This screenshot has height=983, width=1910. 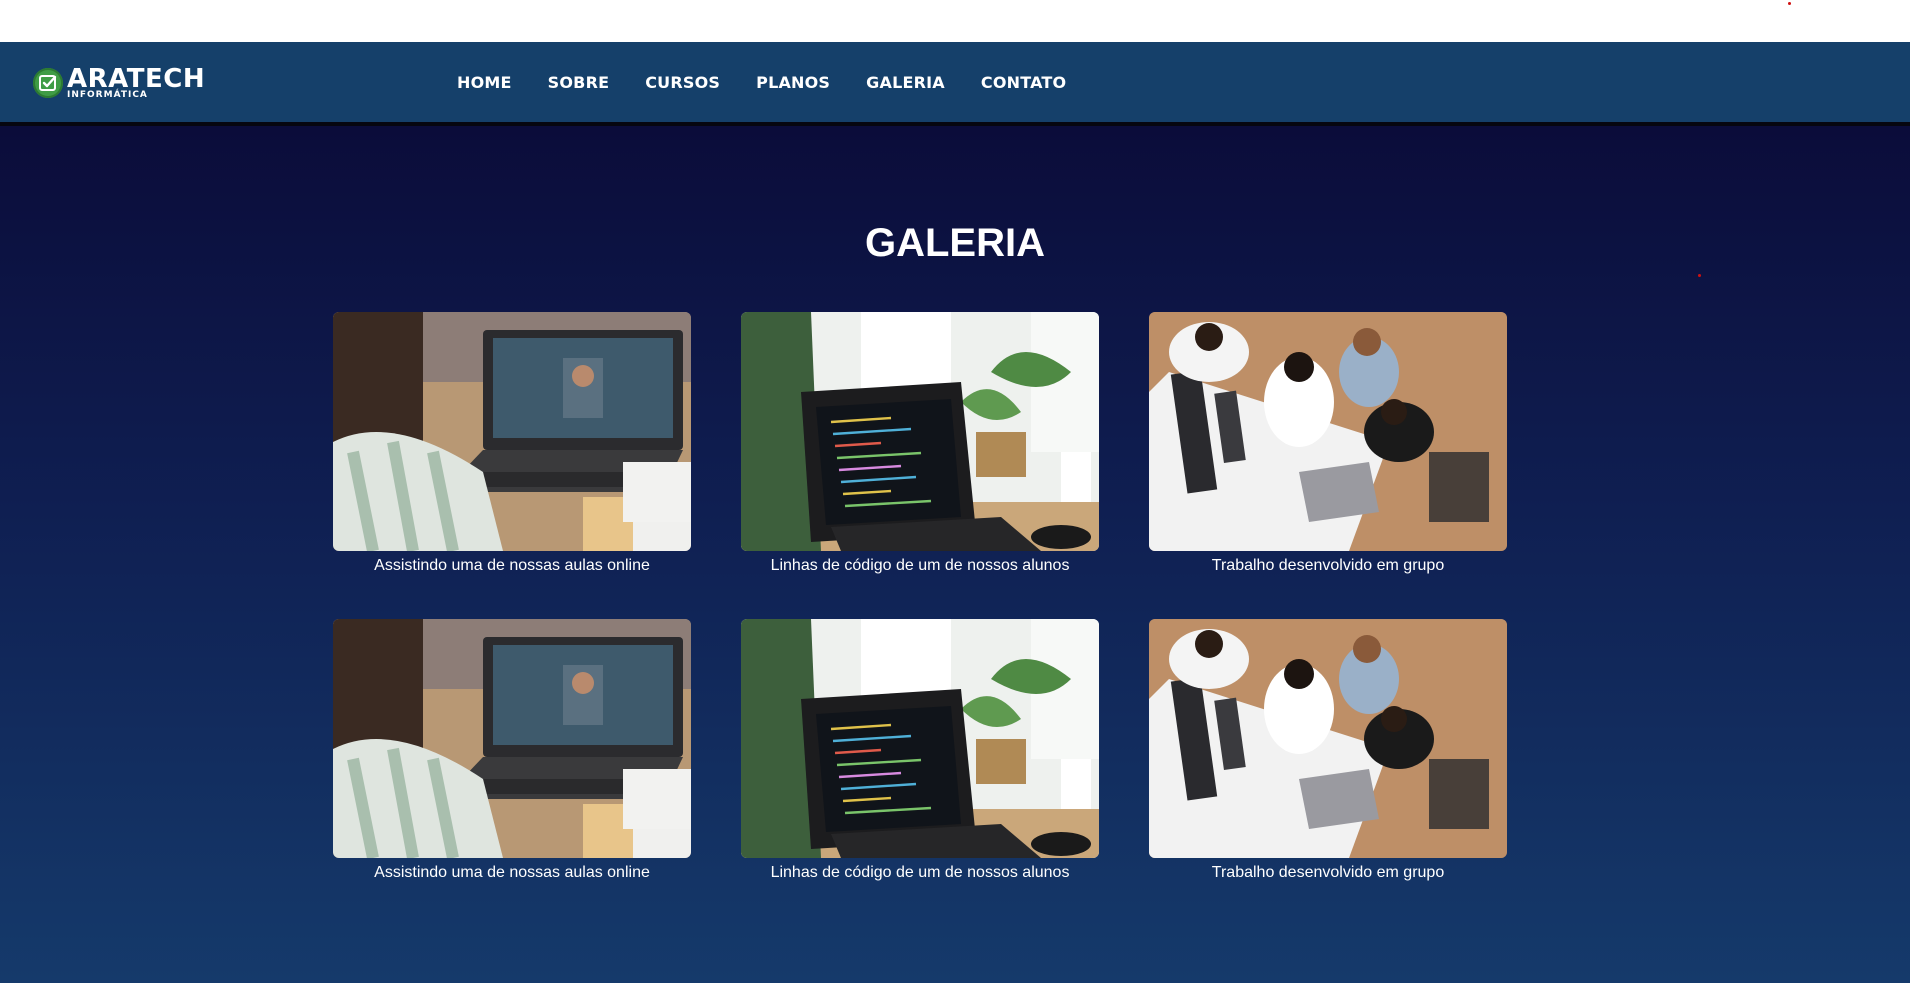 What do you see at coordinates (1023, 82) in the screenshot?
I see `nav-contato: CONTATO` at bounding box center [1023, 82].